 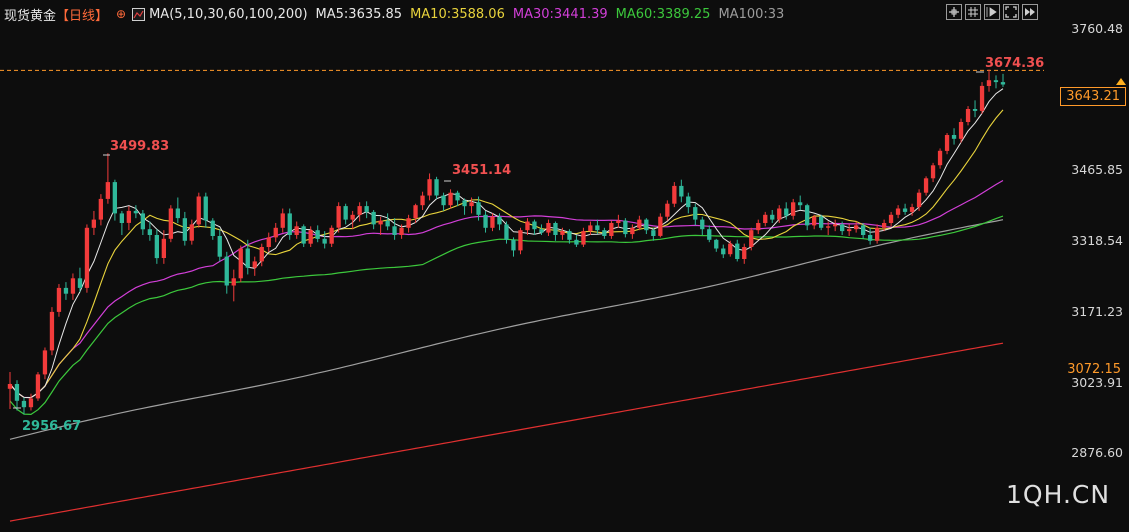 What do you see at coordinates (973, 12) in the screenshot?
I see `grid-icon` at bounding box center [973, 12].